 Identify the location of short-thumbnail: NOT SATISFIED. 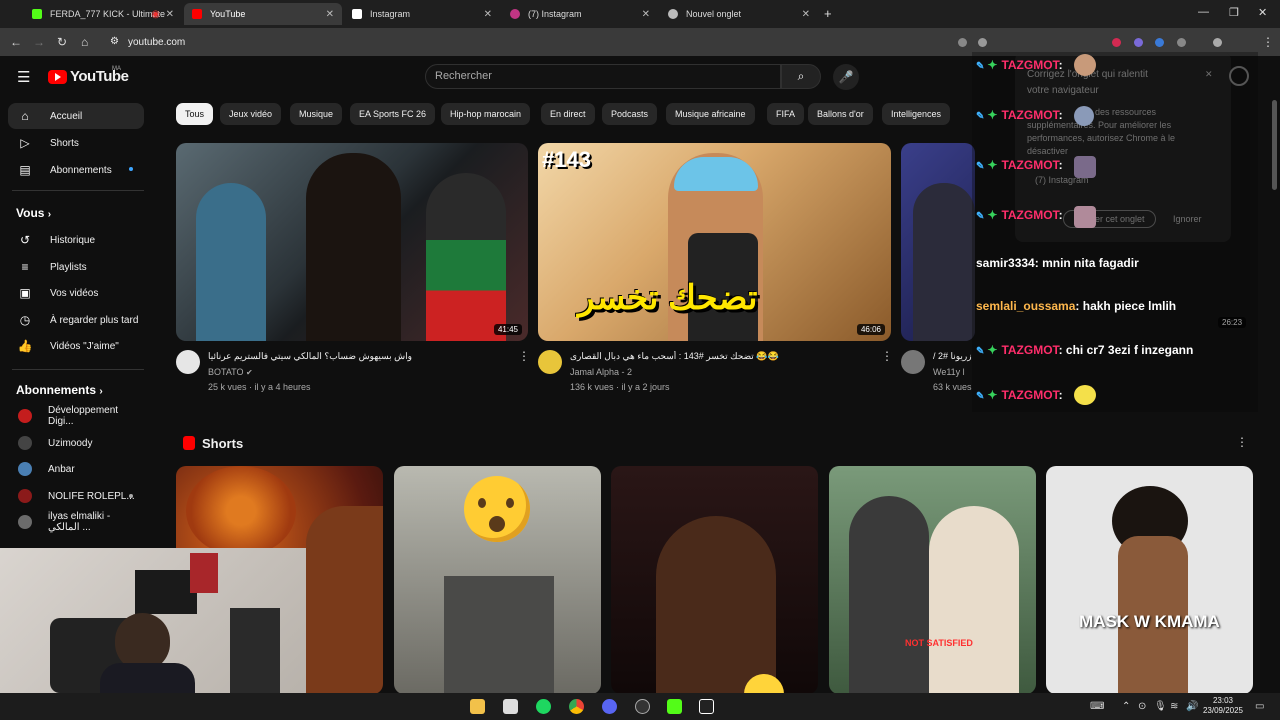
(932, 580).